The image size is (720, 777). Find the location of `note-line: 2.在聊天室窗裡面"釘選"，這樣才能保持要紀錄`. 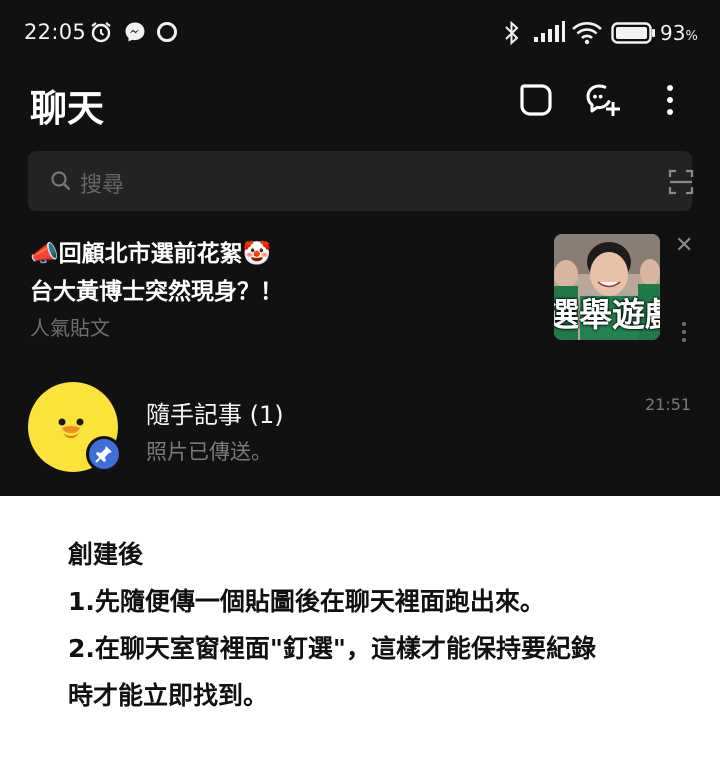

note-line: 2.在聊天室窗裡面"釘選"，這樣才能保持要紀錄 is located at coordinates (332, 648).